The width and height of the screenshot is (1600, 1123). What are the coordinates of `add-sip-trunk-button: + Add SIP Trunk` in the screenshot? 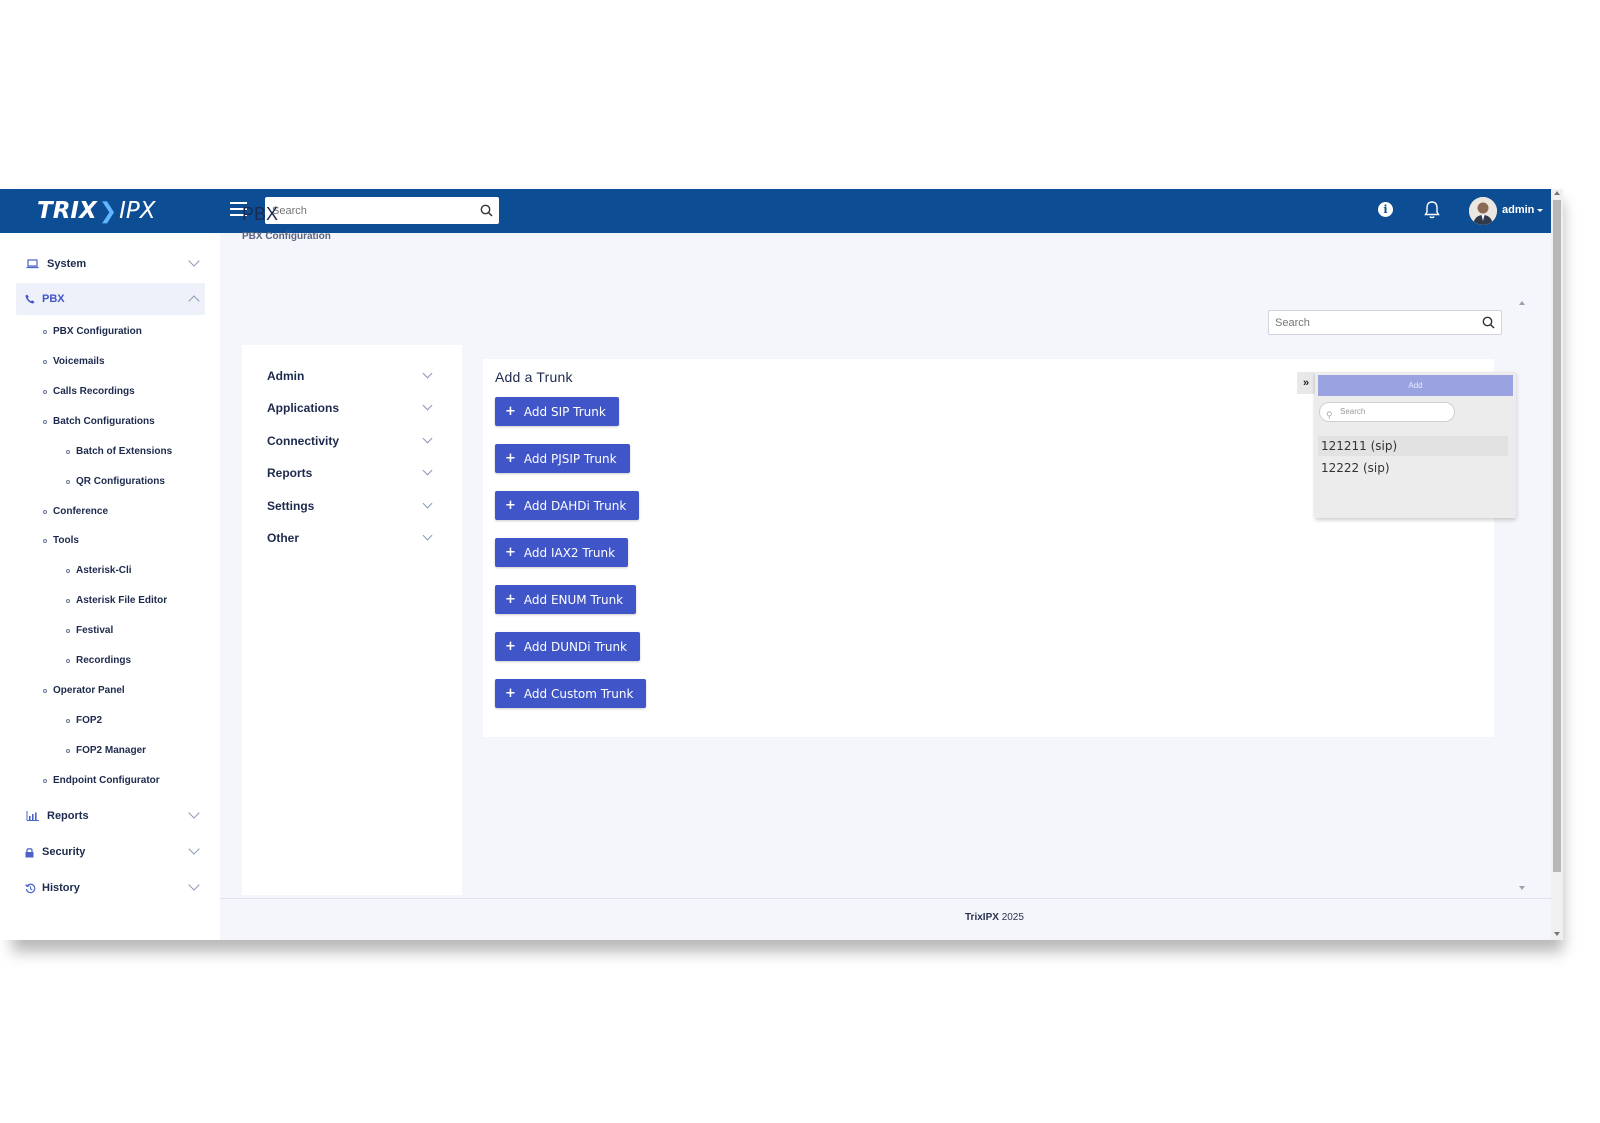 It's located at (557, 411).